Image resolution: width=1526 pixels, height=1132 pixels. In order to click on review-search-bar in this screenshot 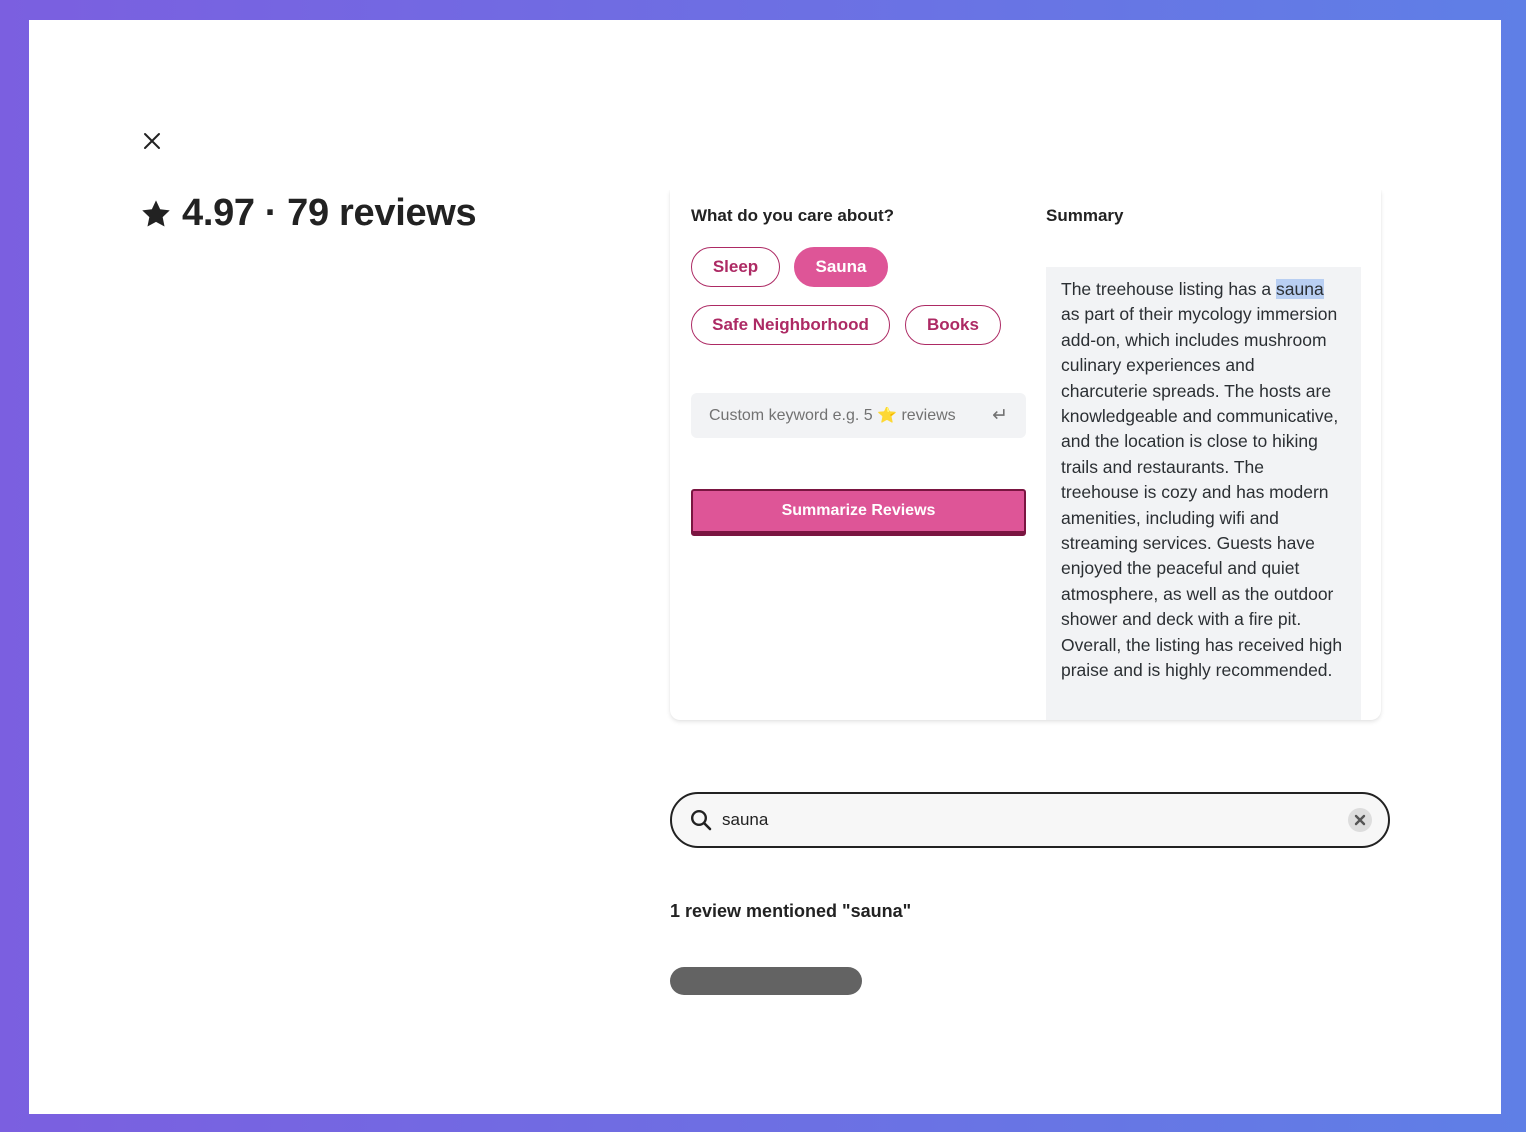, I will do `click(1030, 820)`.